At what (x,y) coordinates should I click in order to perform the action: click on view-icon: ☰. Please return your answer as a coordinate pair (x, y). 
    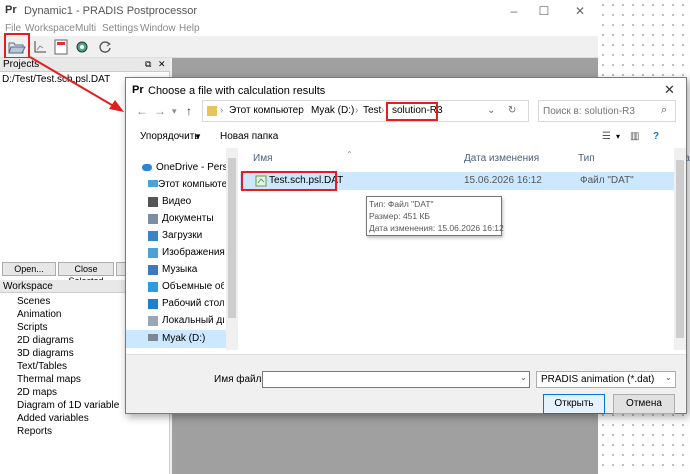
    Looking at the image, I should click on (606, 136).